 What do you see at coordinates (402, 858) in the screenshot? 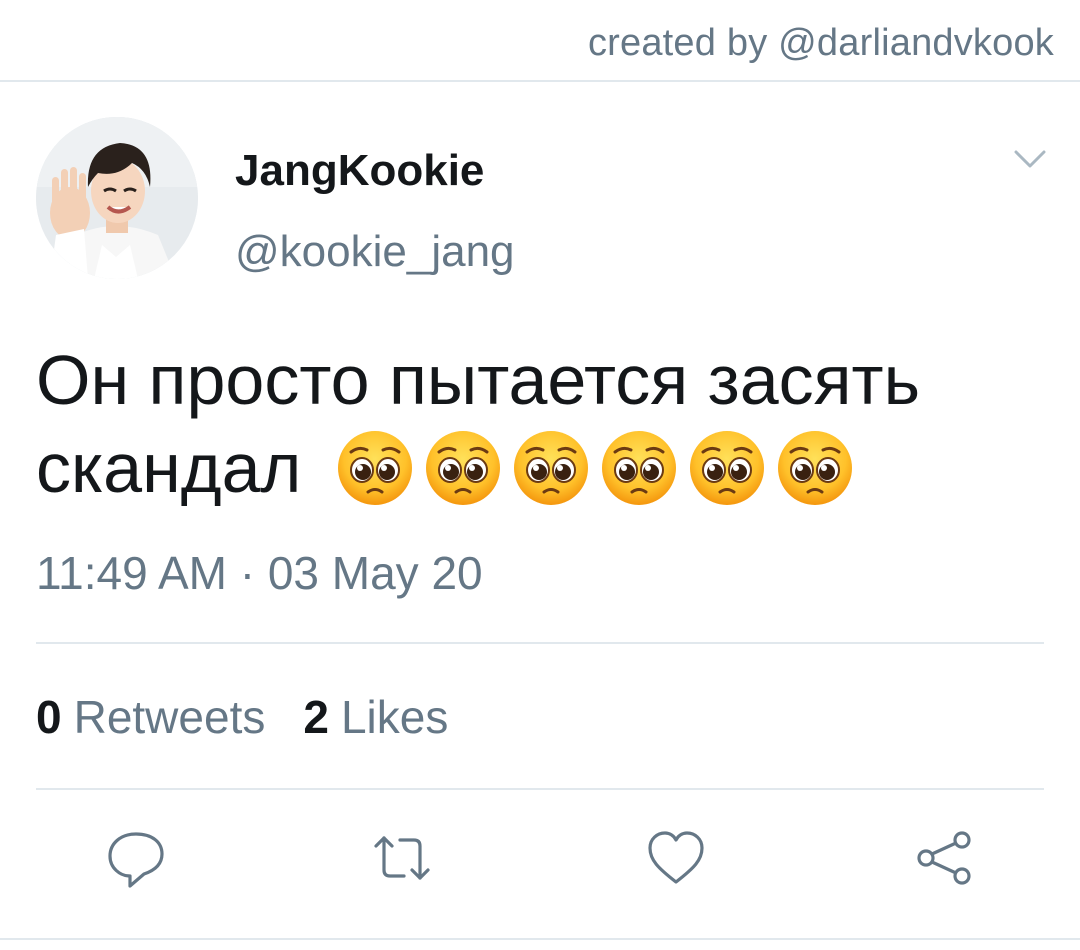
I see `retweet-icon` at bounding box center [402, 858].